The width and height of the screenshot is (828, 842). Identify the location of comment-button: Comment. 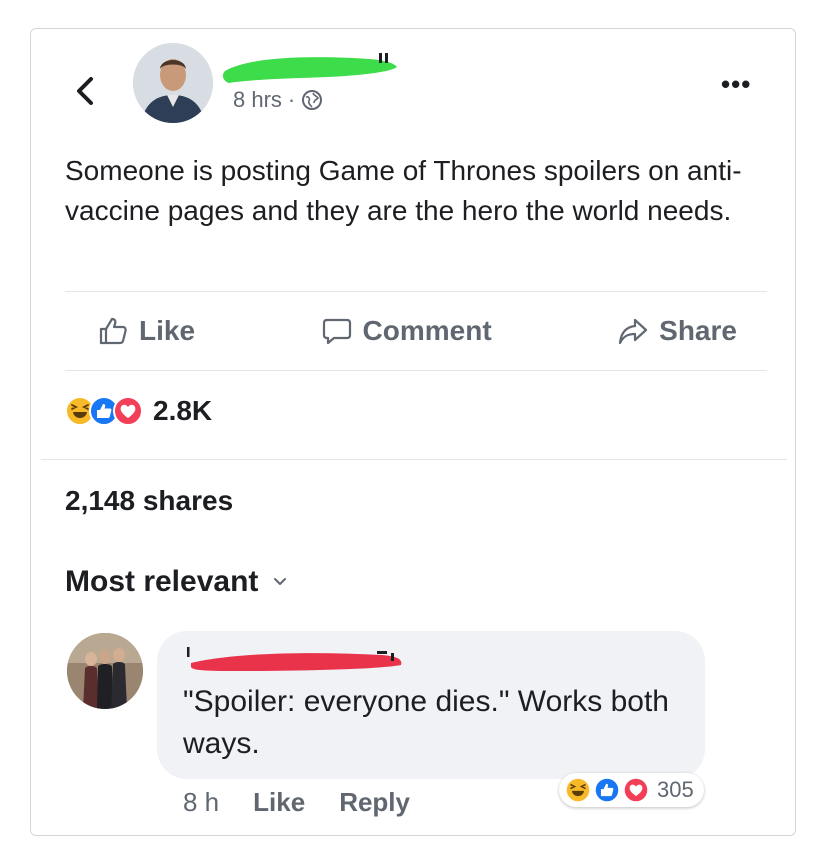
(406, 331).